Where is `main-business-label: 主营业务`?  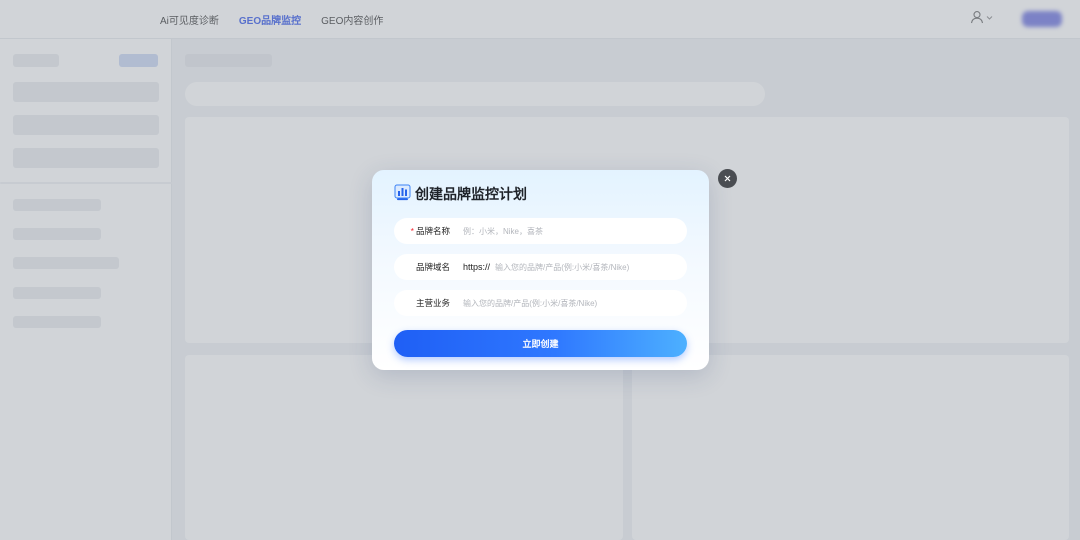 main-business-label: 主营业务 is located at coordinates (432, 303).